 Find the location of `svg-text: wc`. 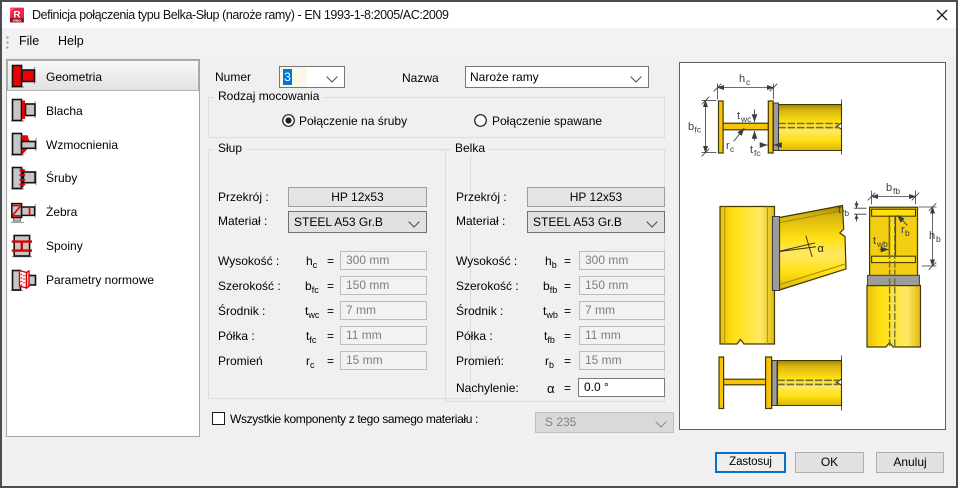

svg-text: wc is located at coordinates (746, 119).